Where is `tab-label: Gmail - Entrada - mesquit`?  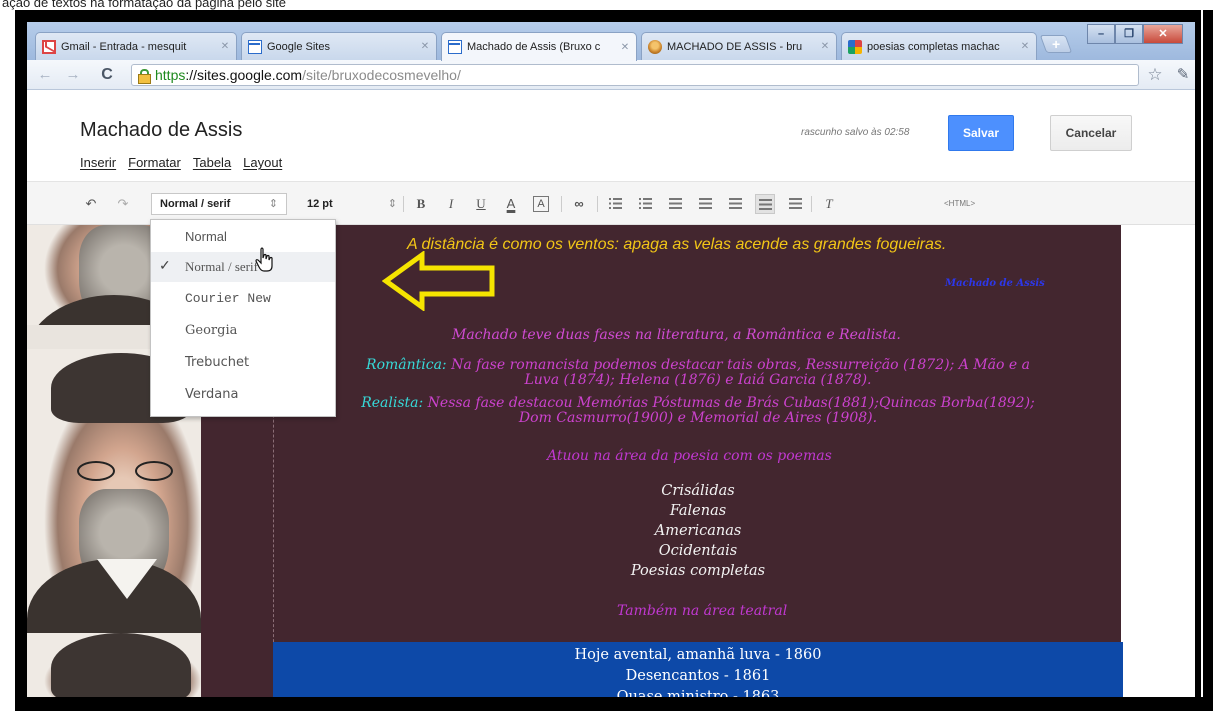
tab-label: Gmail - Entrada - mesquit is located at coordinates (124, 46).